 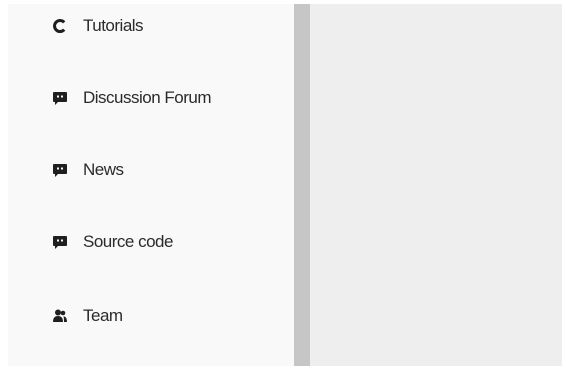 I want to click on refresh-circle-icon, so click(x=60, y=26).